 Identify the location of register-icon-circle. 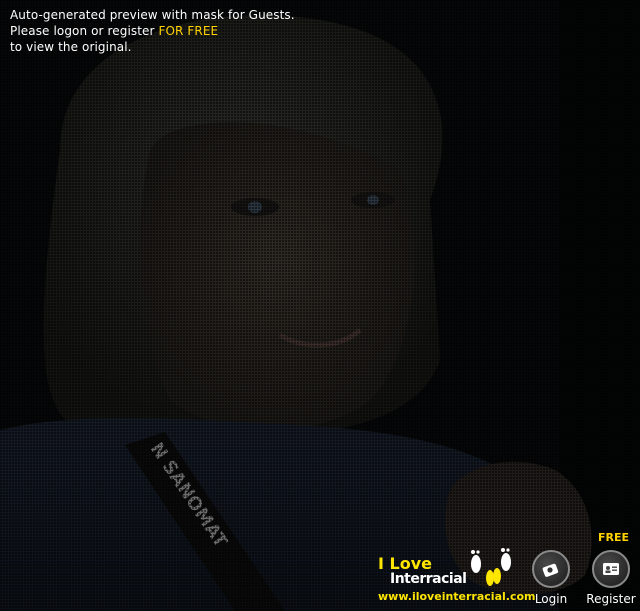
(611, 569).